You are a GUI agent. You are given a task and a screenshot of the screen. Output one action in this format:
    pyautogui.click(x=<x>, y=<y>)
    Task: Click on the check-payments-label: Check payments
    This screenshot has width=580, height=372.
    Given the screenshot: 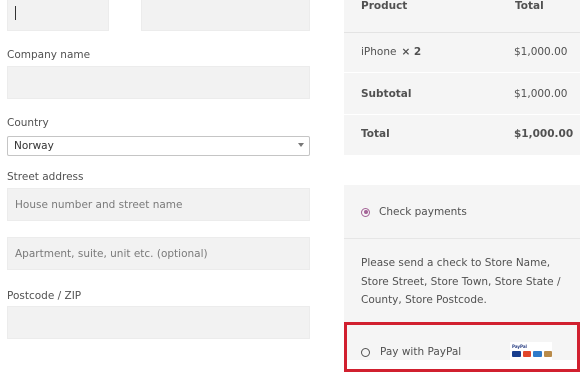 What is the action you would take?
    pyautogui.click(x=423, y=212)
    